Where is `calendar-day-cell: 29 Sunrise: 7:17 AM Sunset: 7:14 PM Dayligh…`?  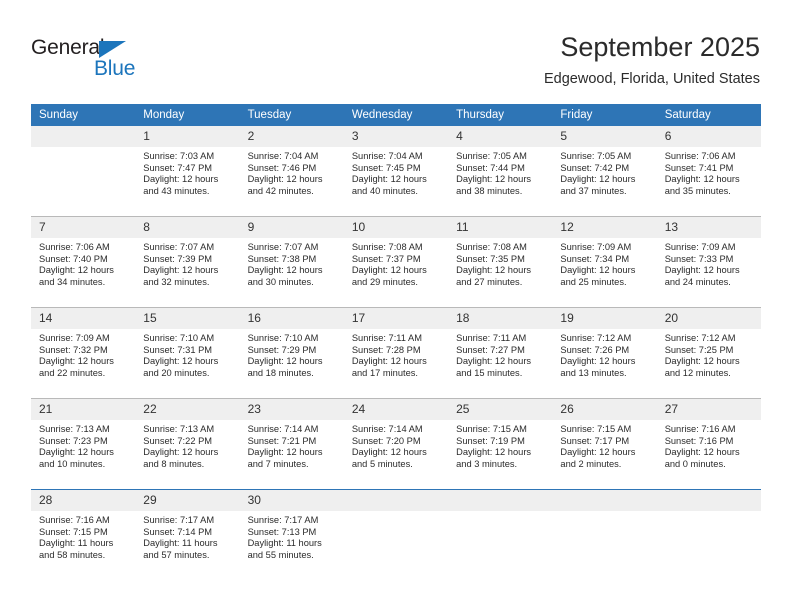 calendar-day-cell: 29 Sunrise: 7:17 AM Sunset: 7:14 PM Dayligh… is located at coordinates (187, 534).